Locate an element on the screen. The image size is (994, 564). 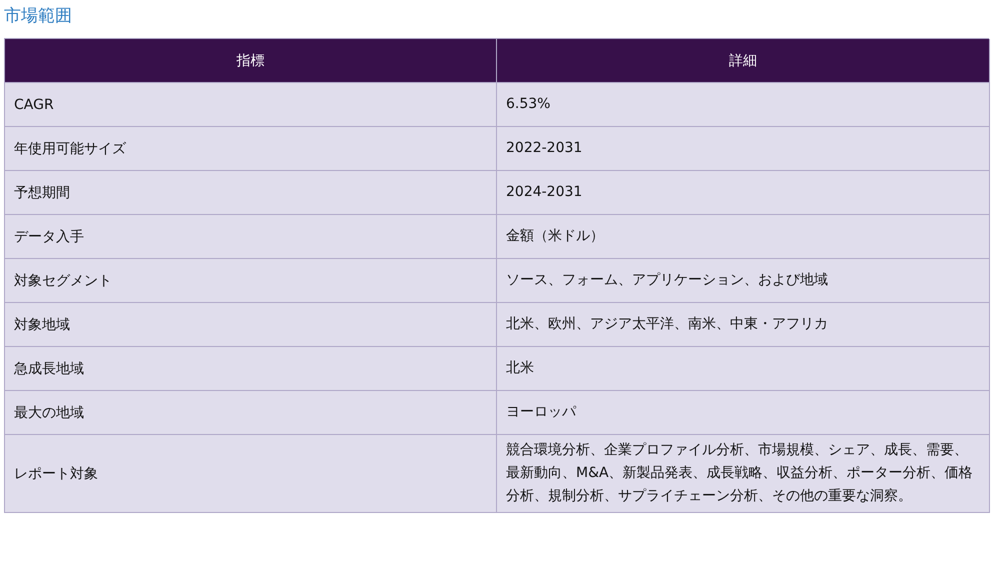
table-cell: 6.53% is located at coordinates (743, 105).